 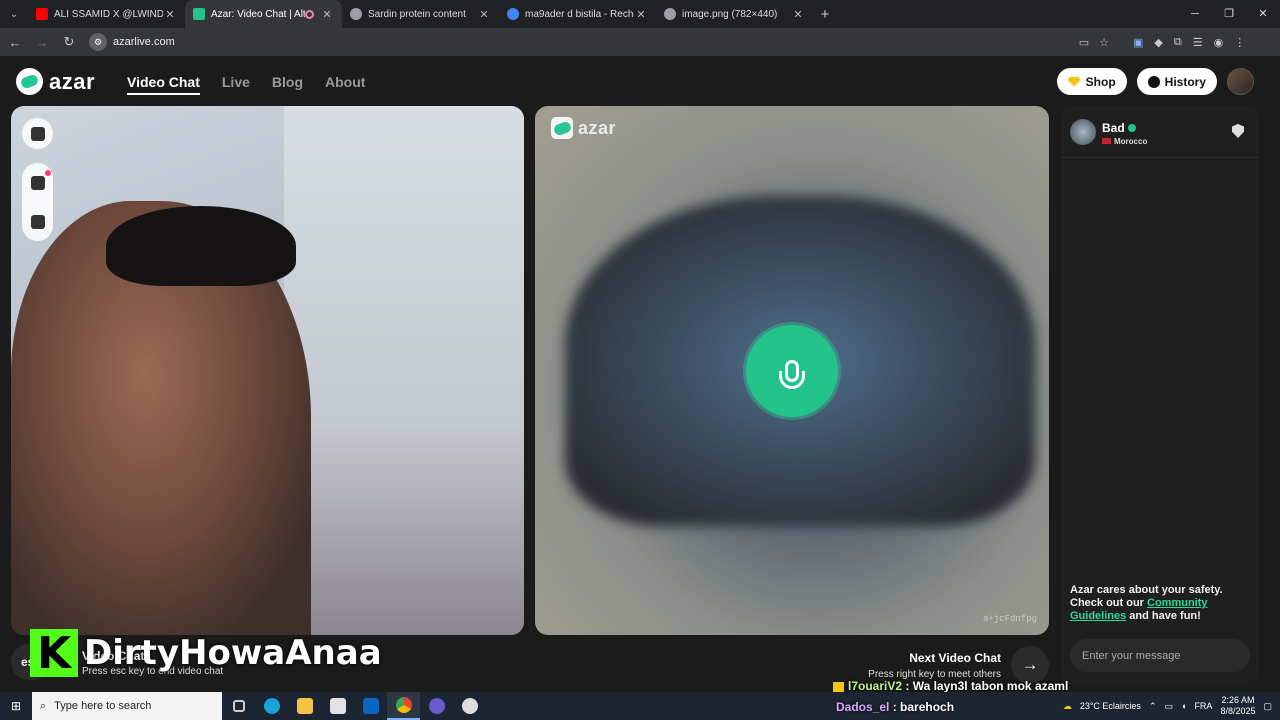 What do you see at coordinates (29, 81) in the screenshot?
I see `azar-logo-icon` at bounding box center [29, 81].